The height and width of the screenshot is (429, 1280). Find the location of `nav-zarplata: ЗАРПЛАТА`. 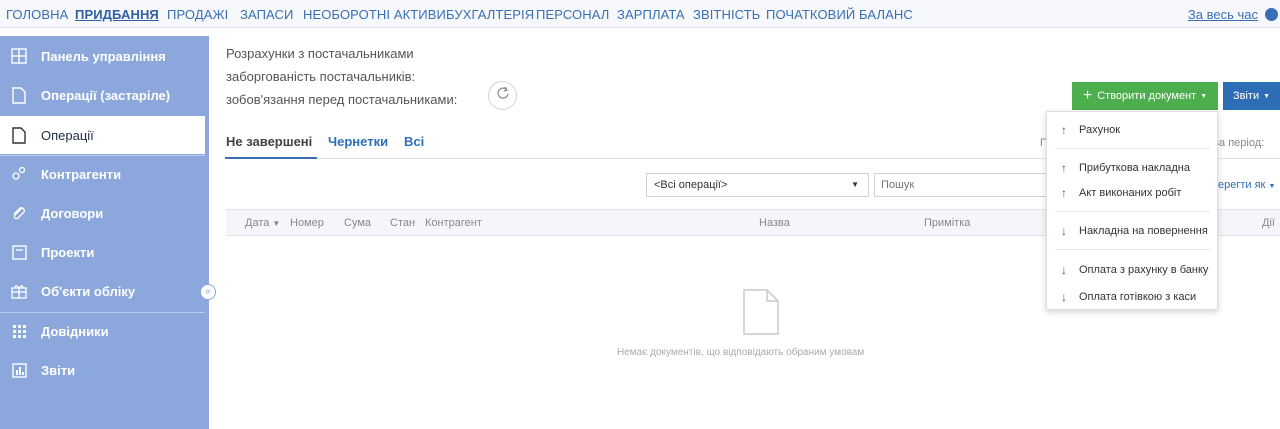

nav-zarplata: ЗАРПЛАТА is located at coordinates (651, 14).